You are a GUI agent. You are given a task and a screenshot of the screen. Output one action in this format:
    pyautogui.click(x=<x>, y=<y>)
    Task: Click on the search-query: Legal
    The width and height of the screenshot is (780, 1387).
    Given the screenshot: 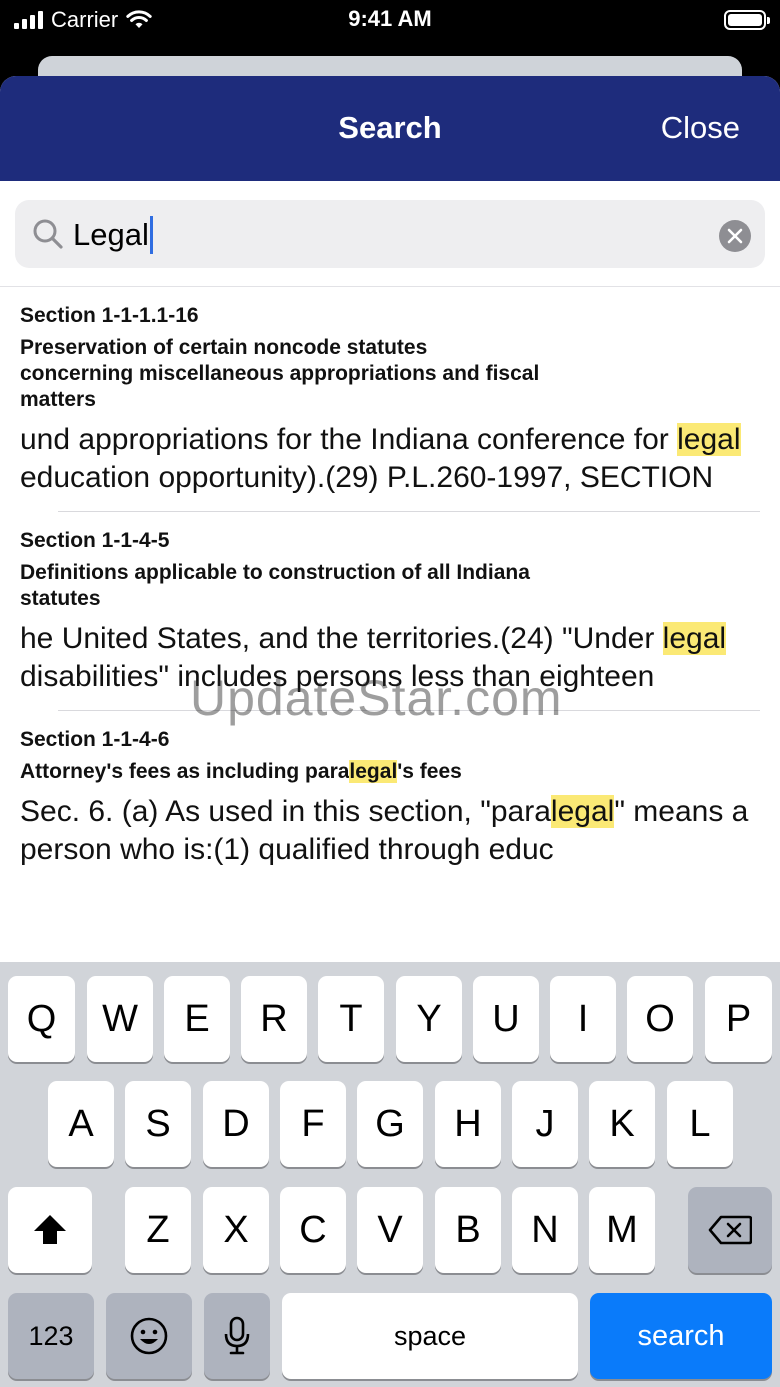 What is the action you would take?
    pyautogui.click(x=113, y=235)
    